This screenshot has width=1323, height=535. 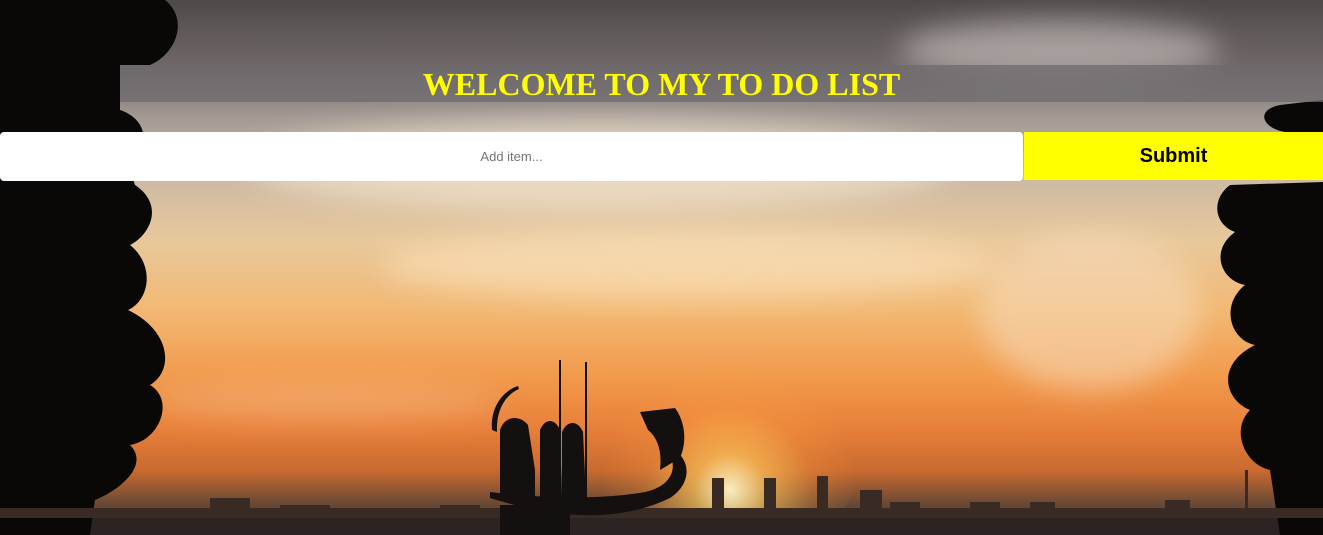 What do you see at coordinates (511, 156) in the screenshot?
I see `add-item-input` at bounding box center [511, 156].